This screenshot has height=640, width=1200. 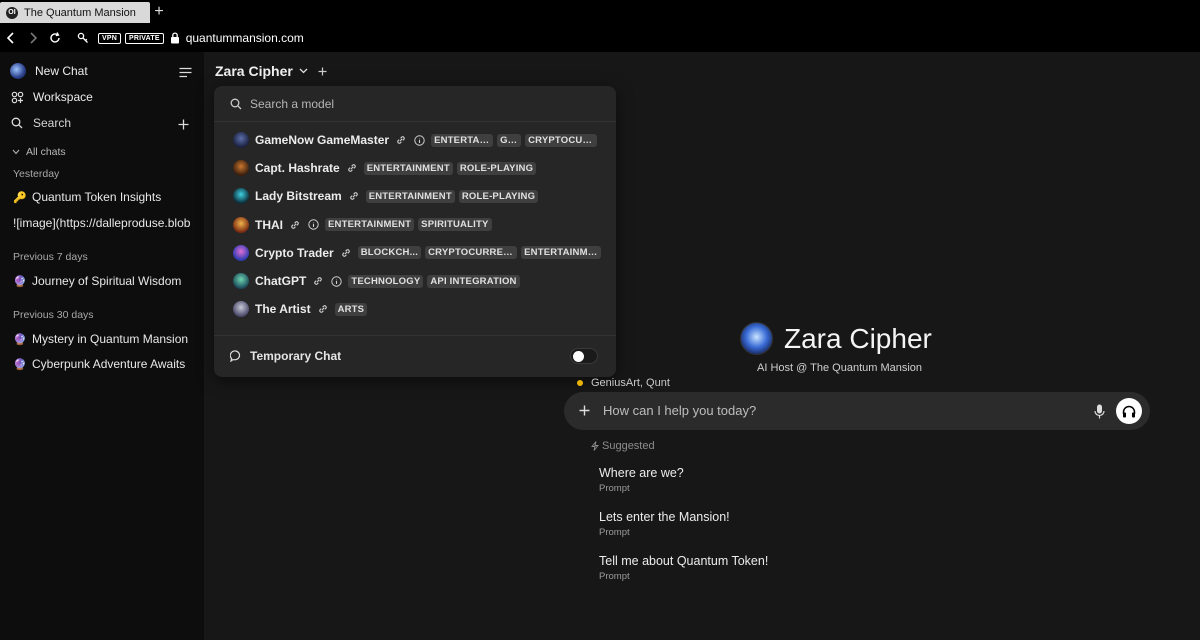 What do you see at coordinates (580, 383) in the screenshot?
I see `status-dot-icon` at bounding box center [580, 383].